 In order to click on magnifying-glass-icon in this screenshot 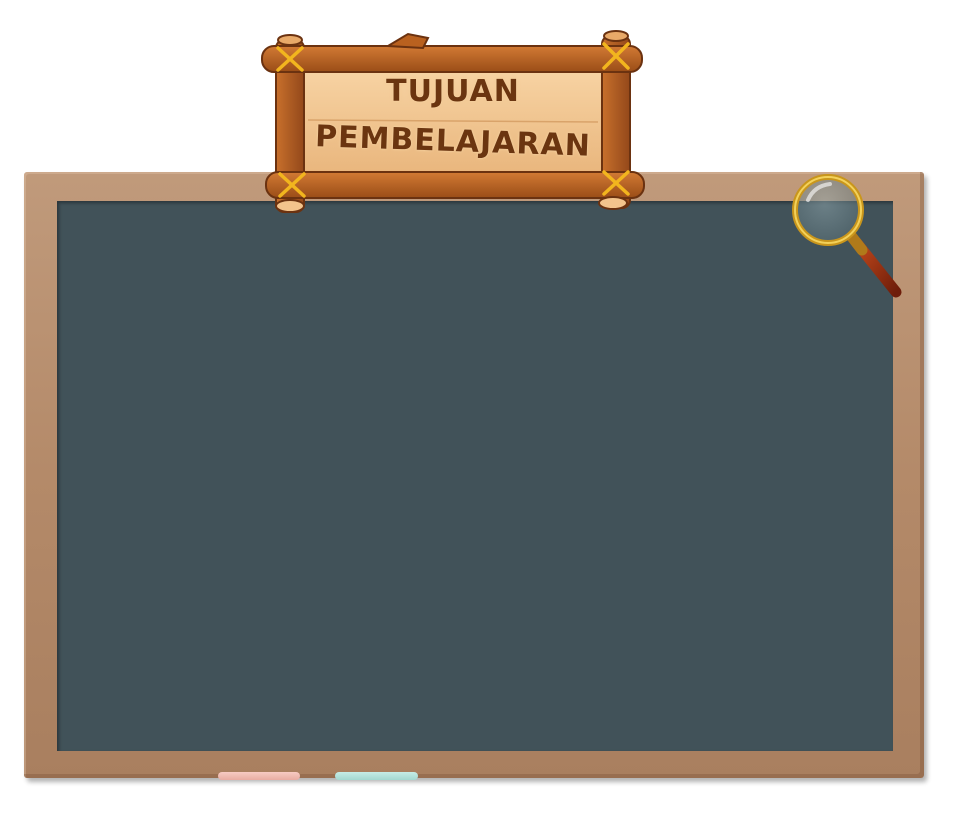, I will do `click(847, 236)`.